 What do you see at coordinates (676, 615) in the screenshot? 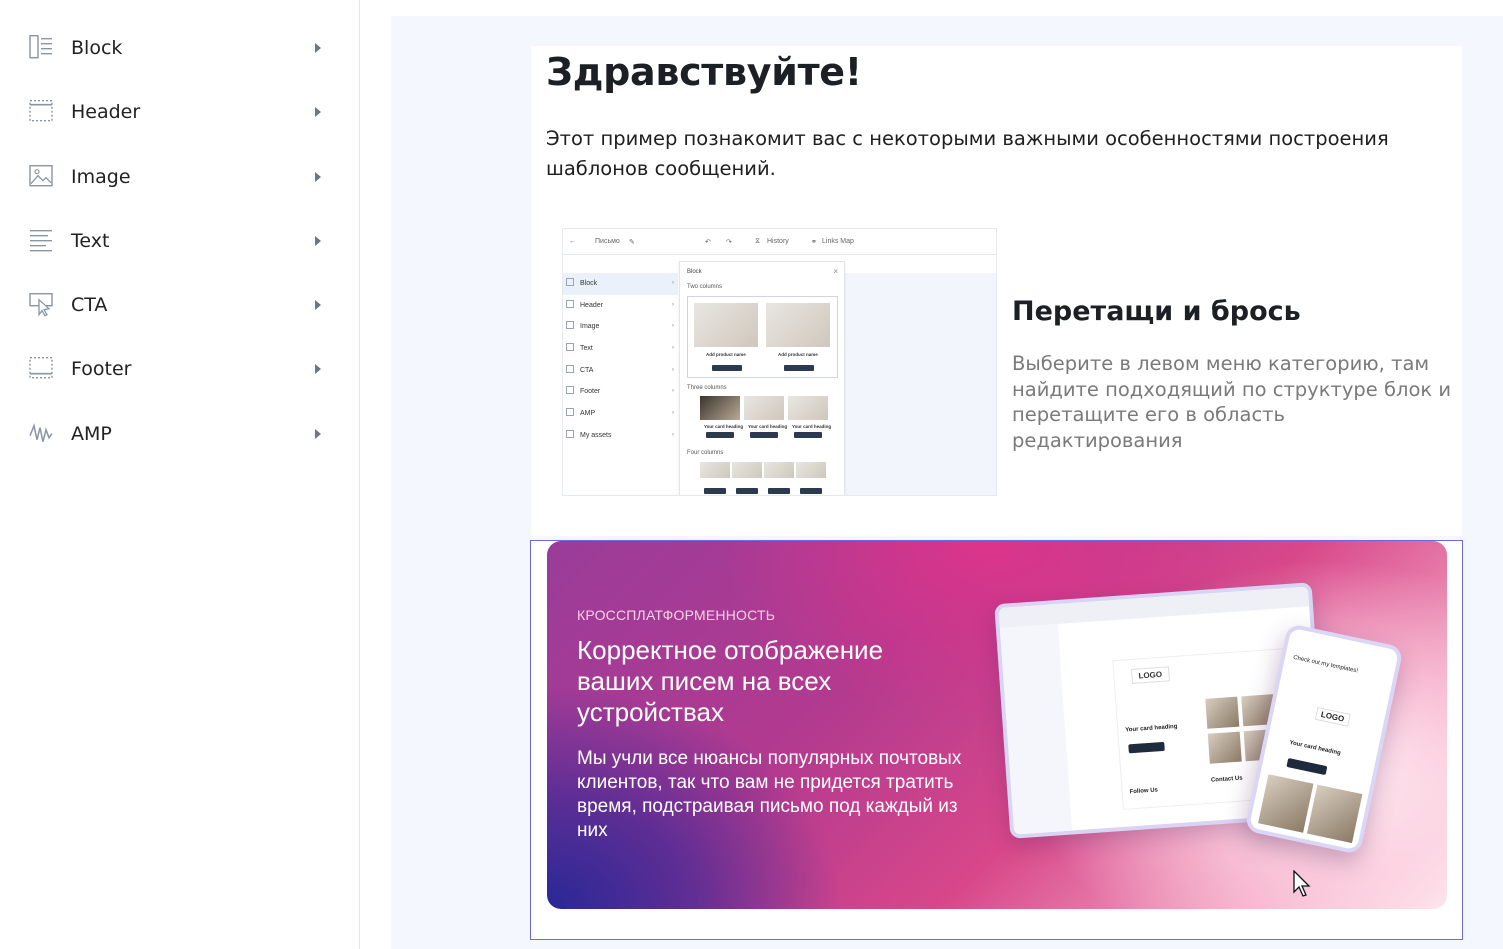
I see `banner-kicker: КРОССПЛАТФОРМЕННОСТЬ` at bounding box center [676, 615].